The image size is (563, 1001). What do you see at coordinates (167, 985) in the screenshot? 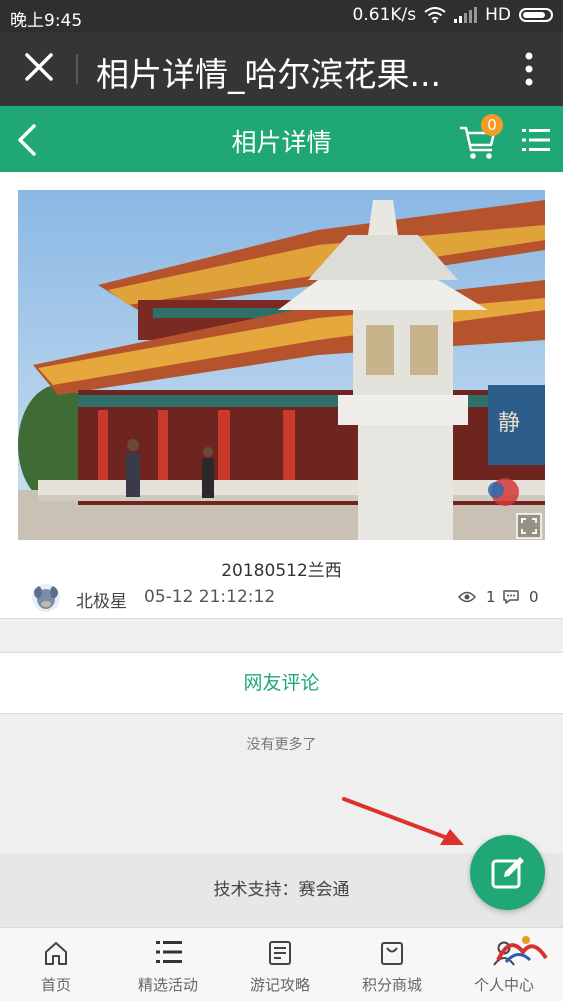
I see `nav-item-label: 精选活动` at bounding box center [167, 985].